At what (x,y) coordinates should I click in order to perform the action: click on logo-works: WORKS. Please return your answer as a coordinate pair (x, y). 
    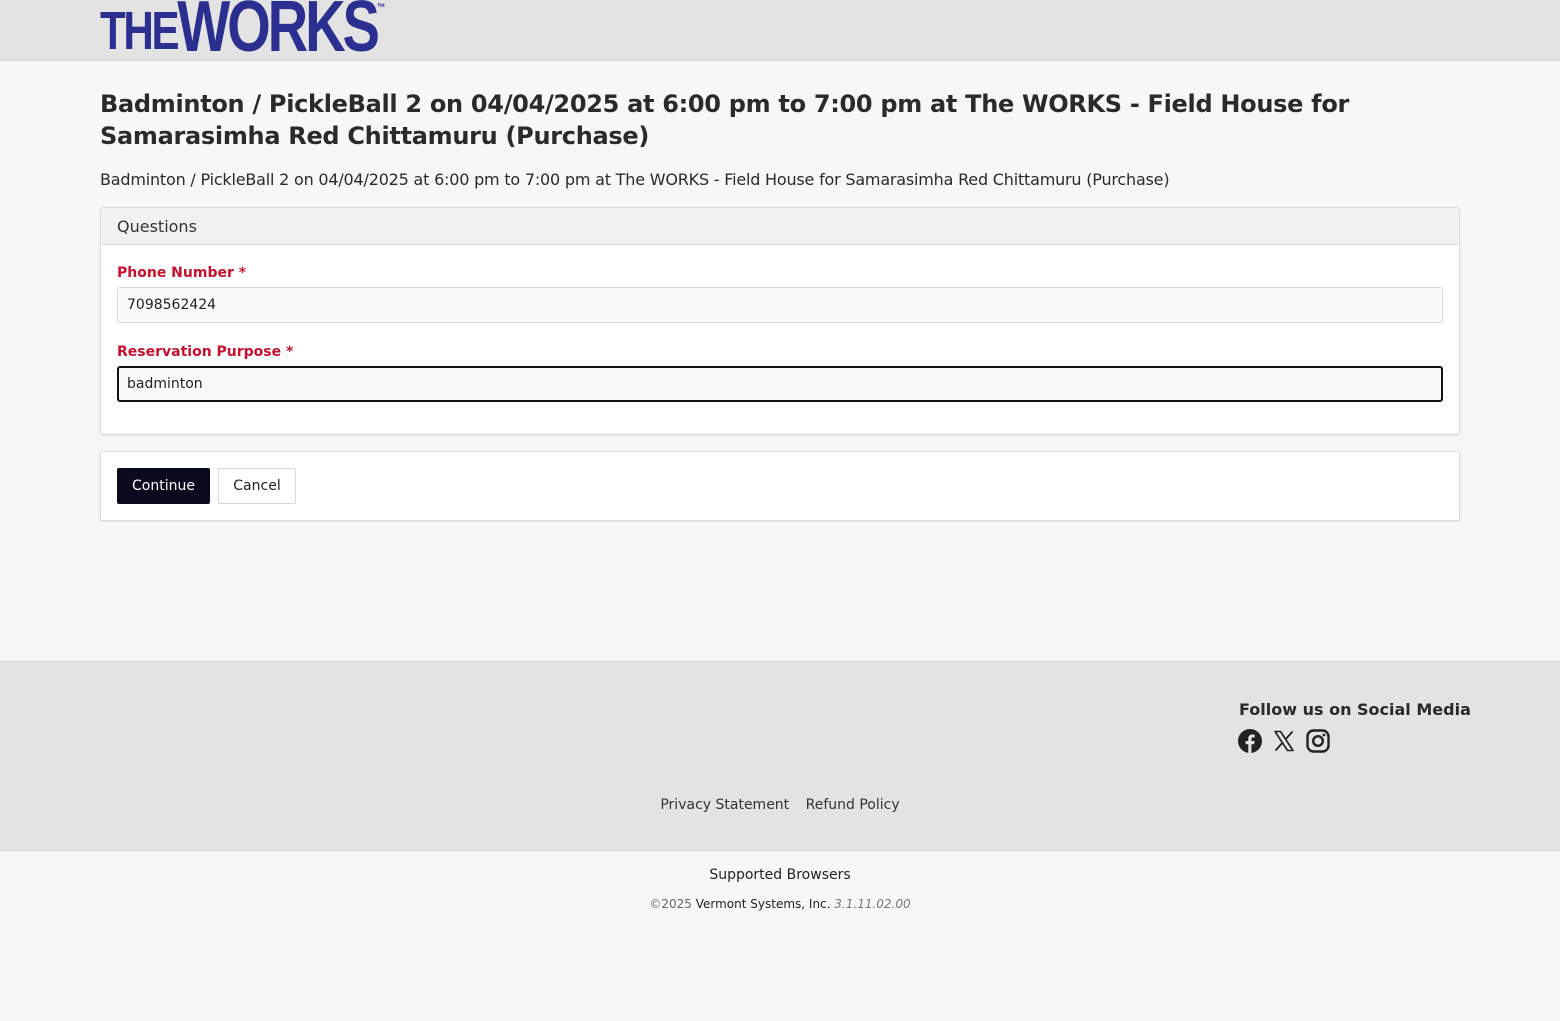
    Looking at the image, I should click on (278, 33).